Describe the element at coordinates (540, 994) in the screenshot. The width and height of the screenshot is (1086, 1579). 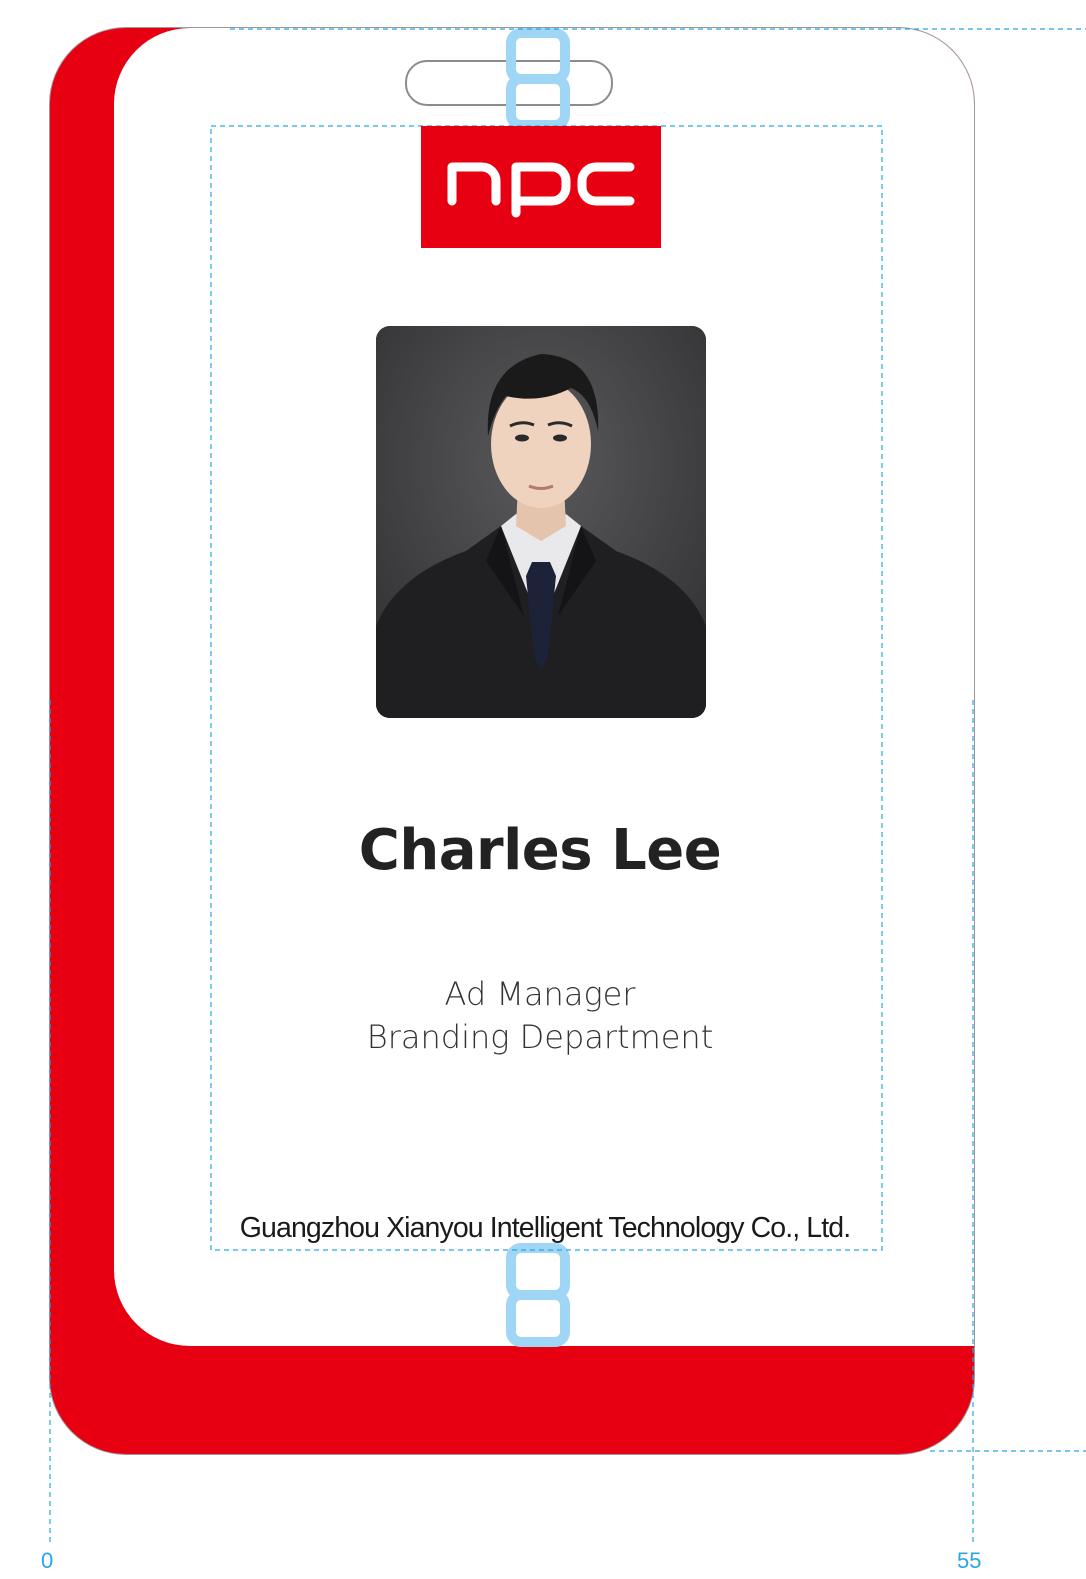
I see `employee-position: Ad Manager` at that location.